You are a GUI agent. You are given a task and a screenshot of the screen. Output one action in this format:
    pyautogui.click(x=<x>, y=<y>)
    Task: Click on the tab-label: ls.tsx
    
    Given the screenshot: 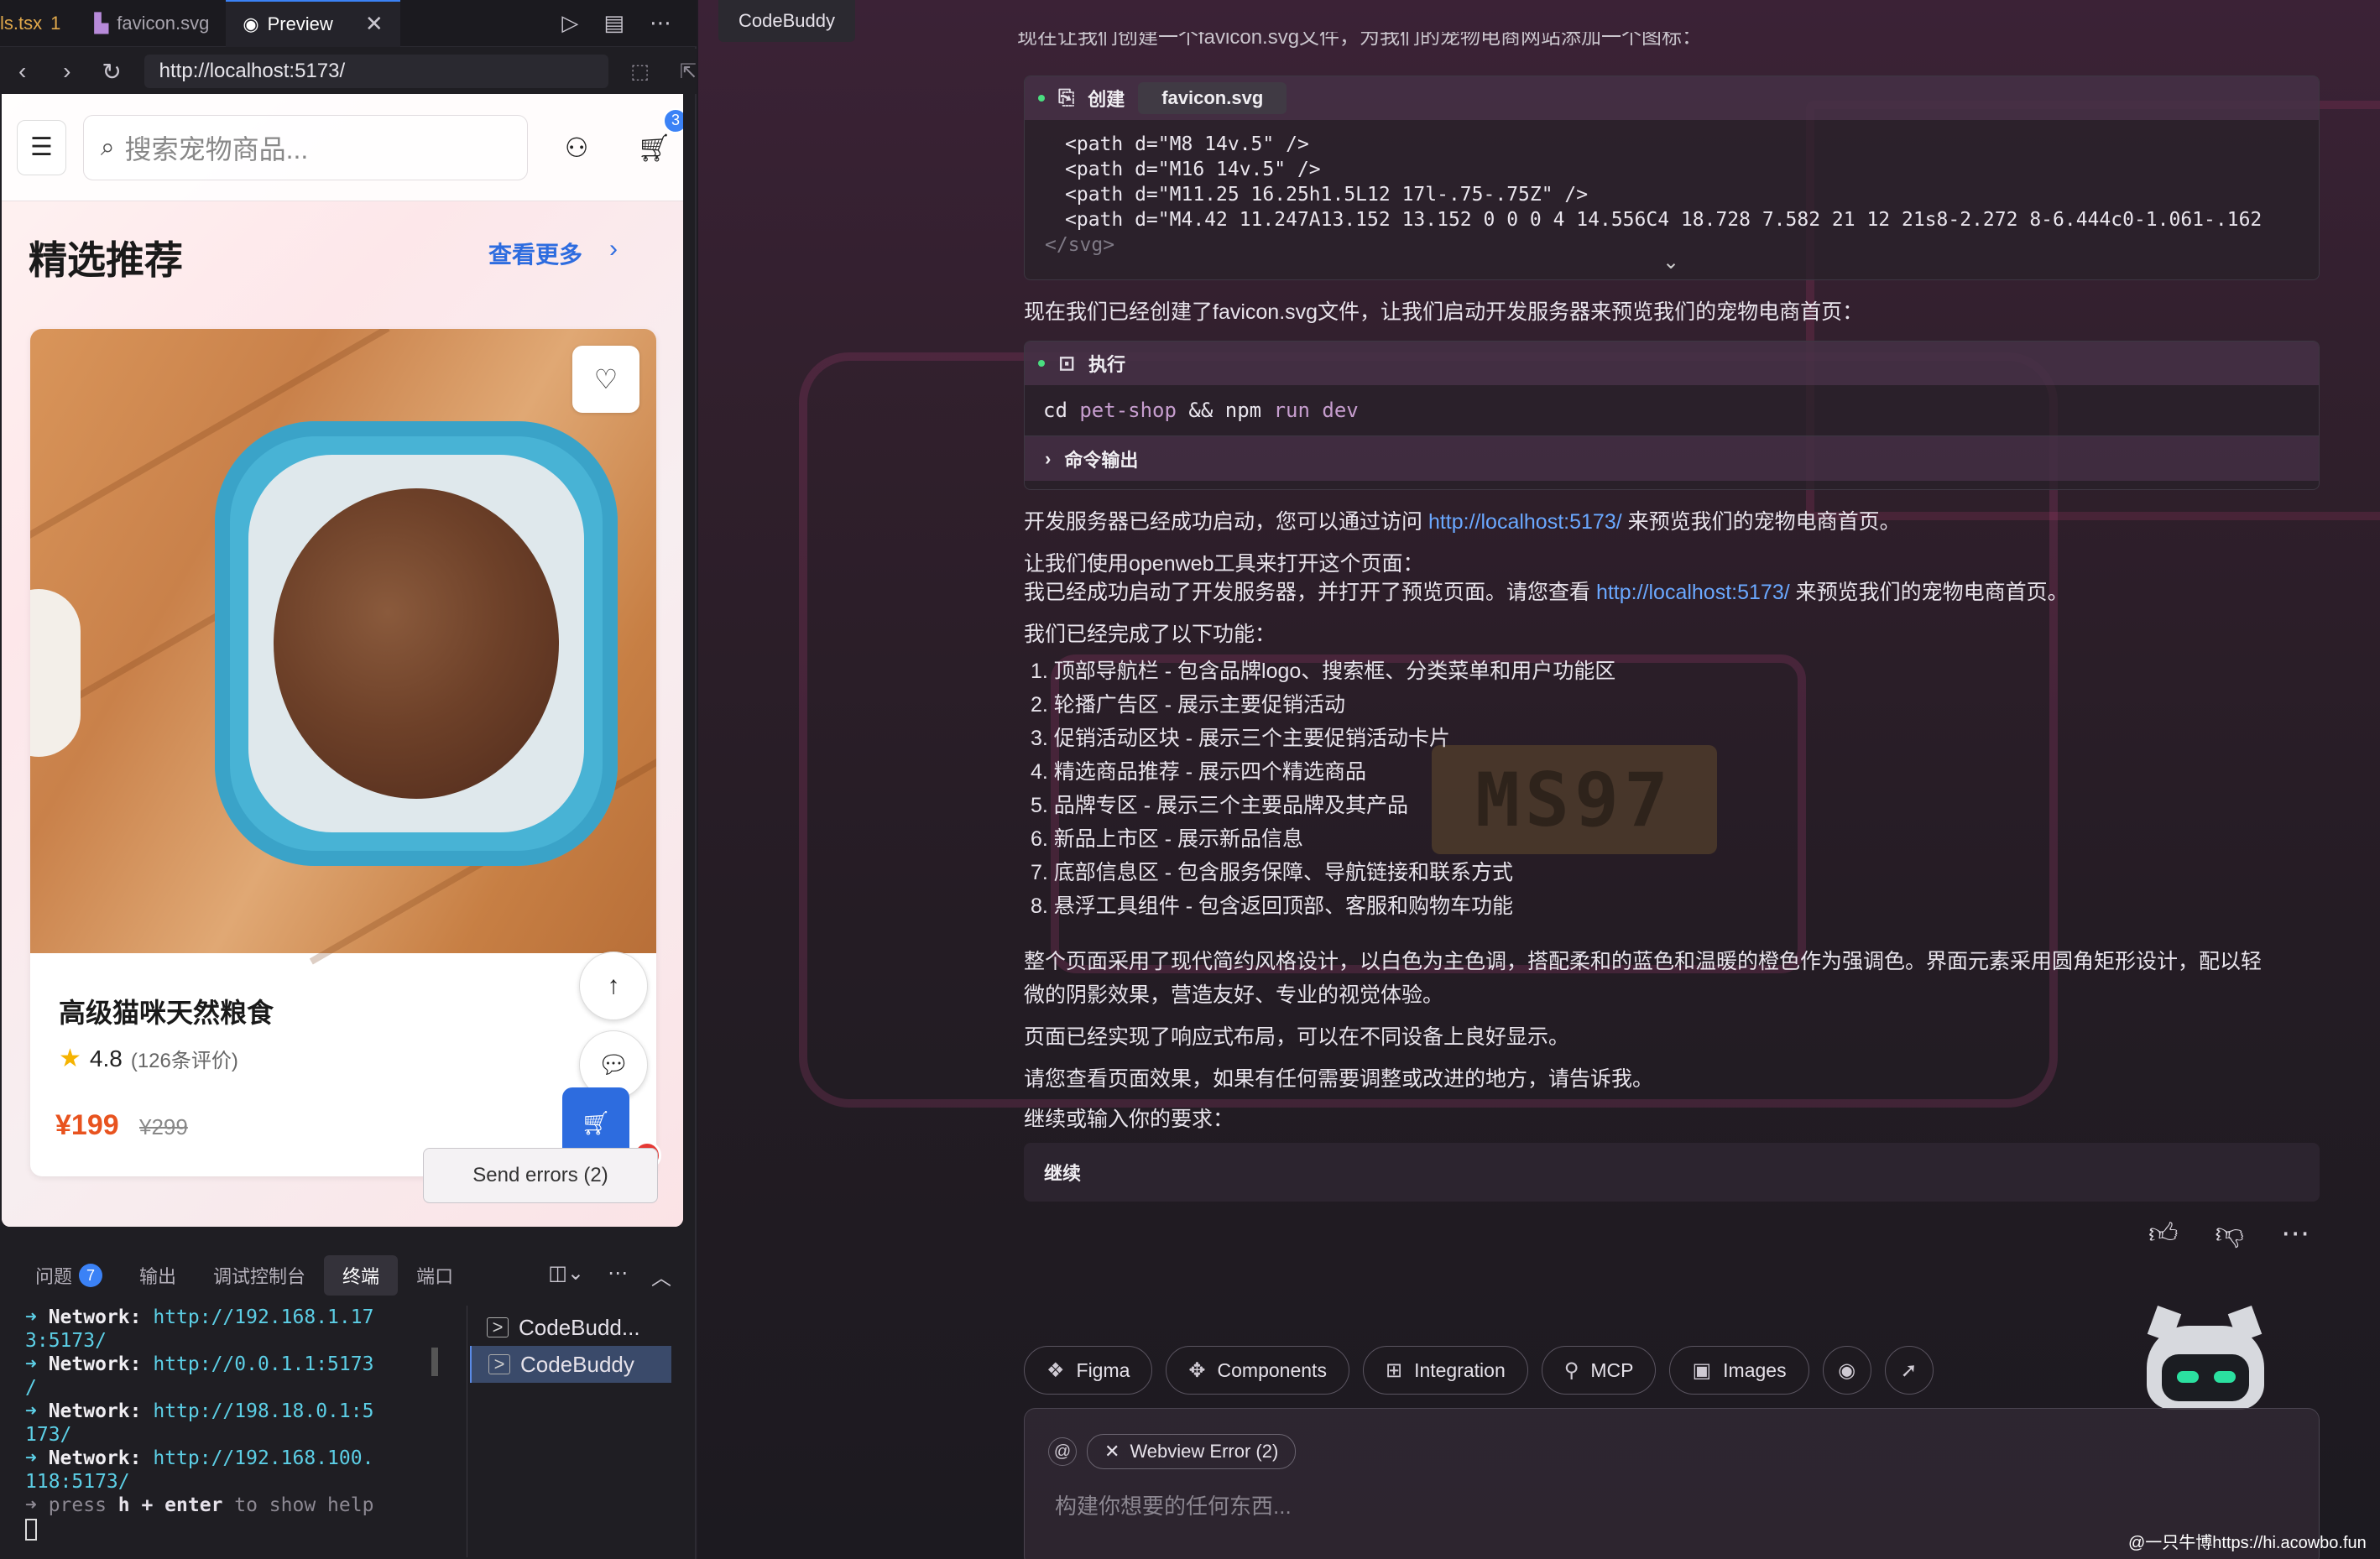 What is the action you would take?
    pyautogui.click(x=21, y=23)
    